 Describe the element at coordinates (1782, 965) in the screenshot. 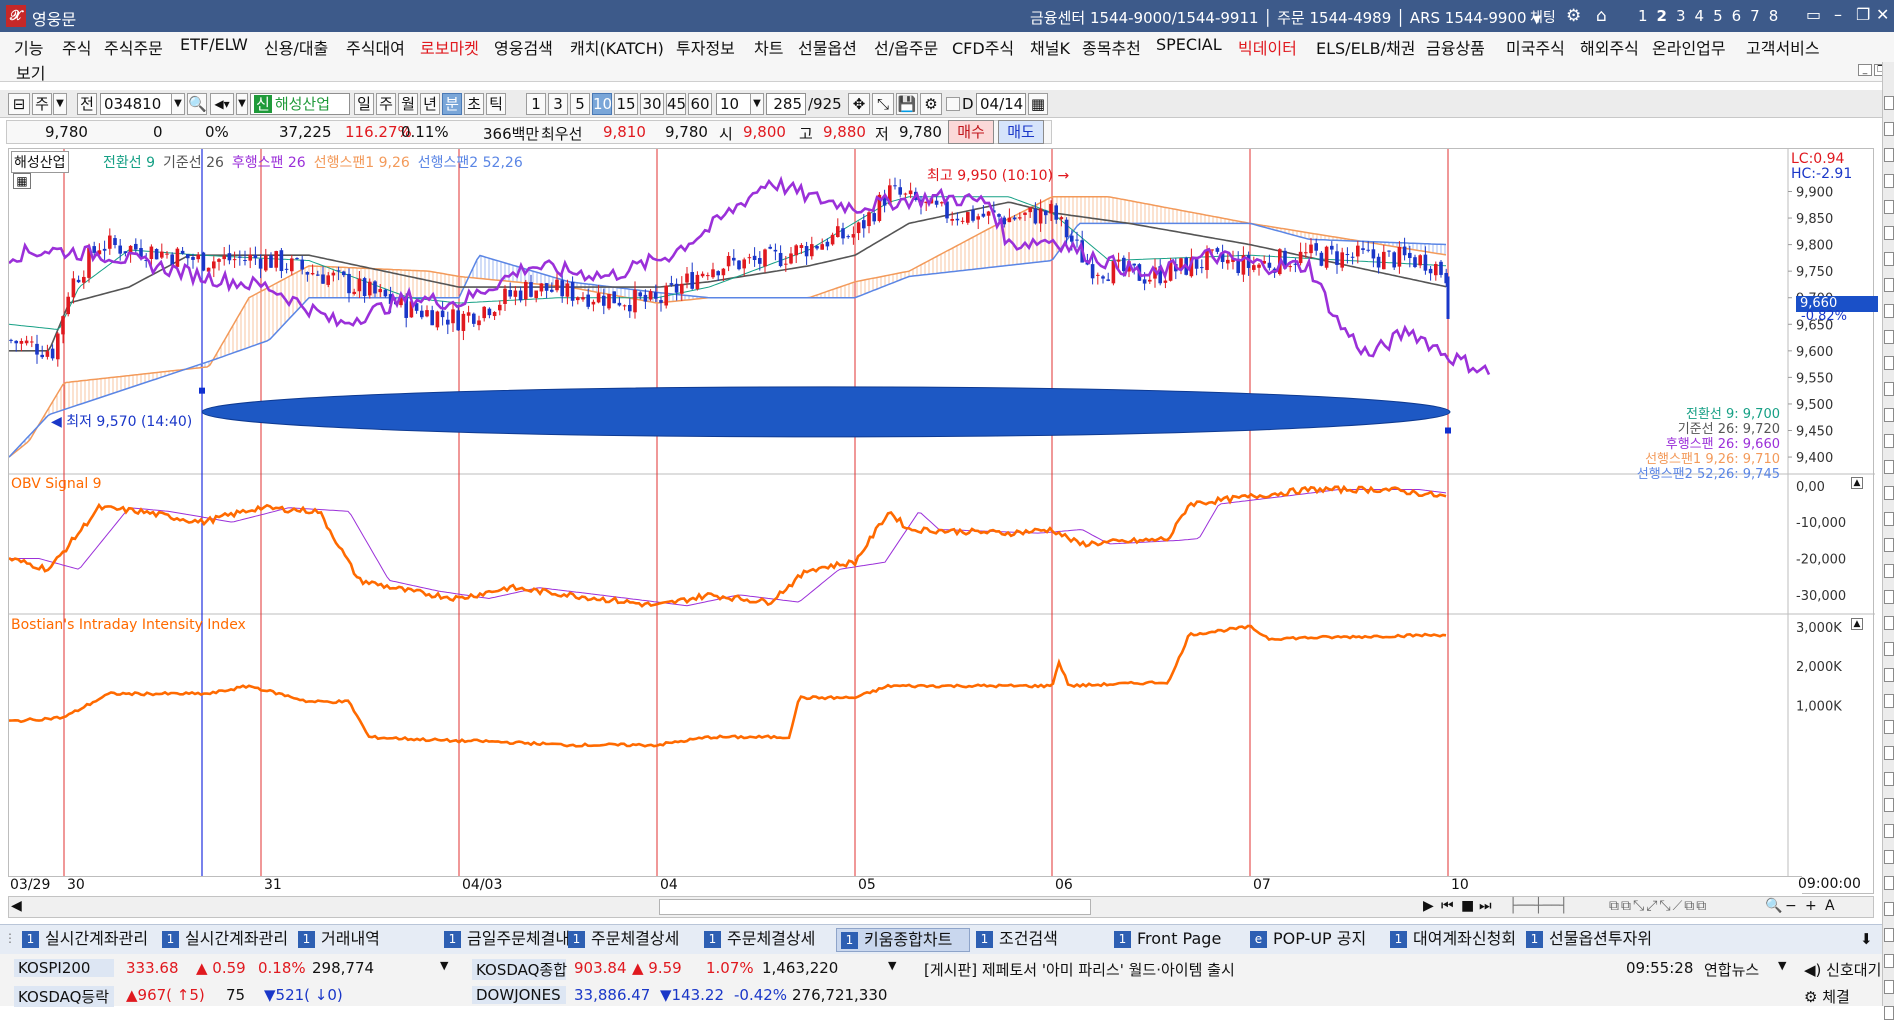

I see `news-dropdown-icon: ▼` at that location.